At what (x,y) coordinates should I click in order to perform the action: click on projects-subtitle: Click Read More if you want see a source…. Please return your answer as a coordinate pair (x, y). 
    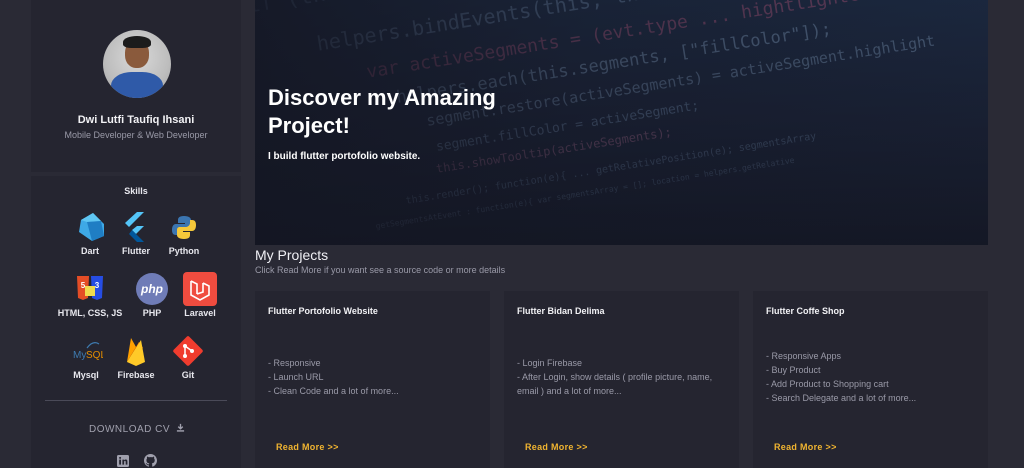
    Looking at the image, I should click on (380, 270).